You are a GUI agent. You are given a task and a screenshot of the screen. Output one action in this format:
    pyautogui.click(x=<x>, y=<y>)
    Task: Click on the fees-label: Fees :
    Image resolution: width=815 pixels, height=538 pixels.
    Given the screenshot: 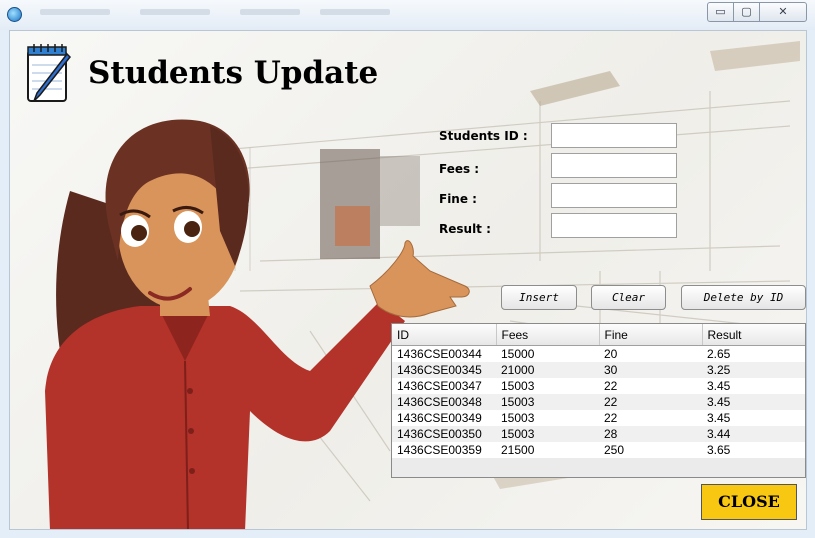 What is the action you would take?
    pyautogui.click(x=459, y=169)
    